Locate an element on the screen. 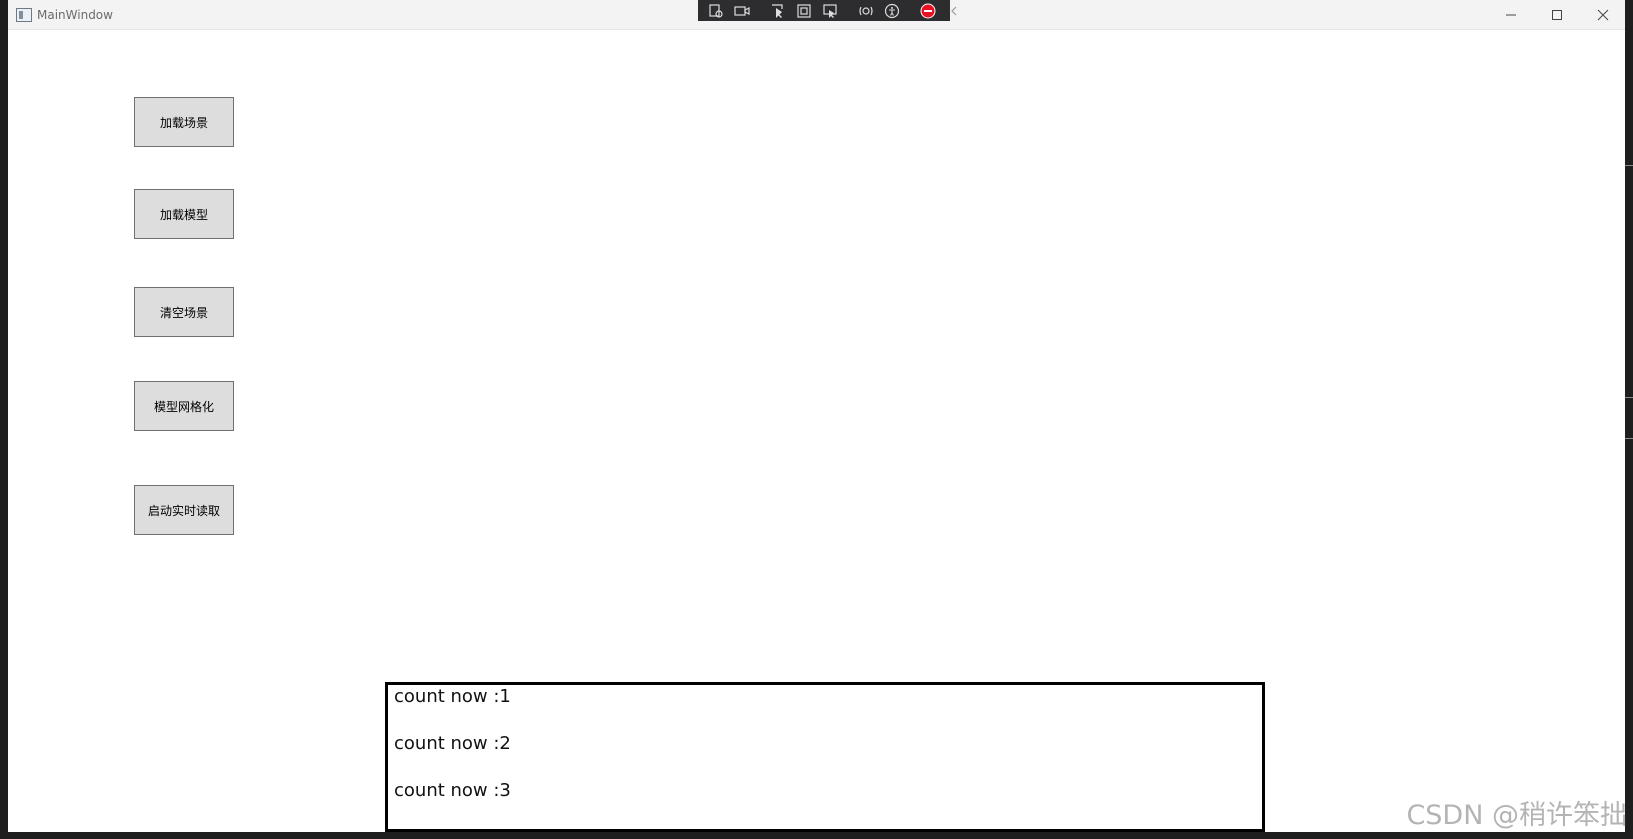  background-status-bar is located at coordinates (816, 835).